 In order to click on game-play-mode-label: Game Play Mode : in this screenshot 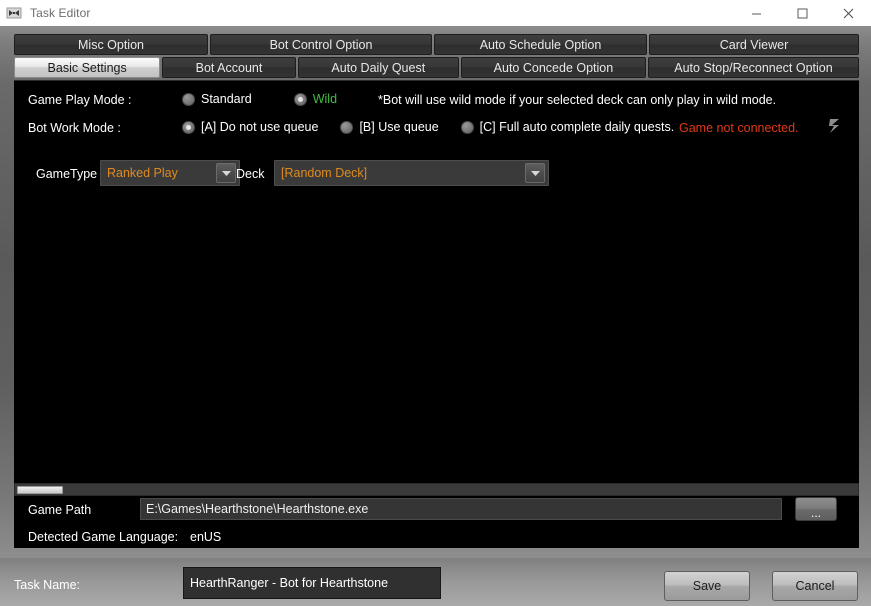, I will do `click(80, 100)`.